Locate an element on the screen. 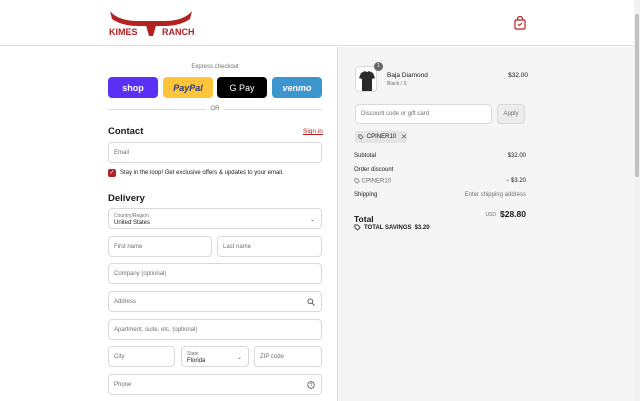  total-savings: TOTAL SAVINGS $3.20 is located at coordinates (392, 227).